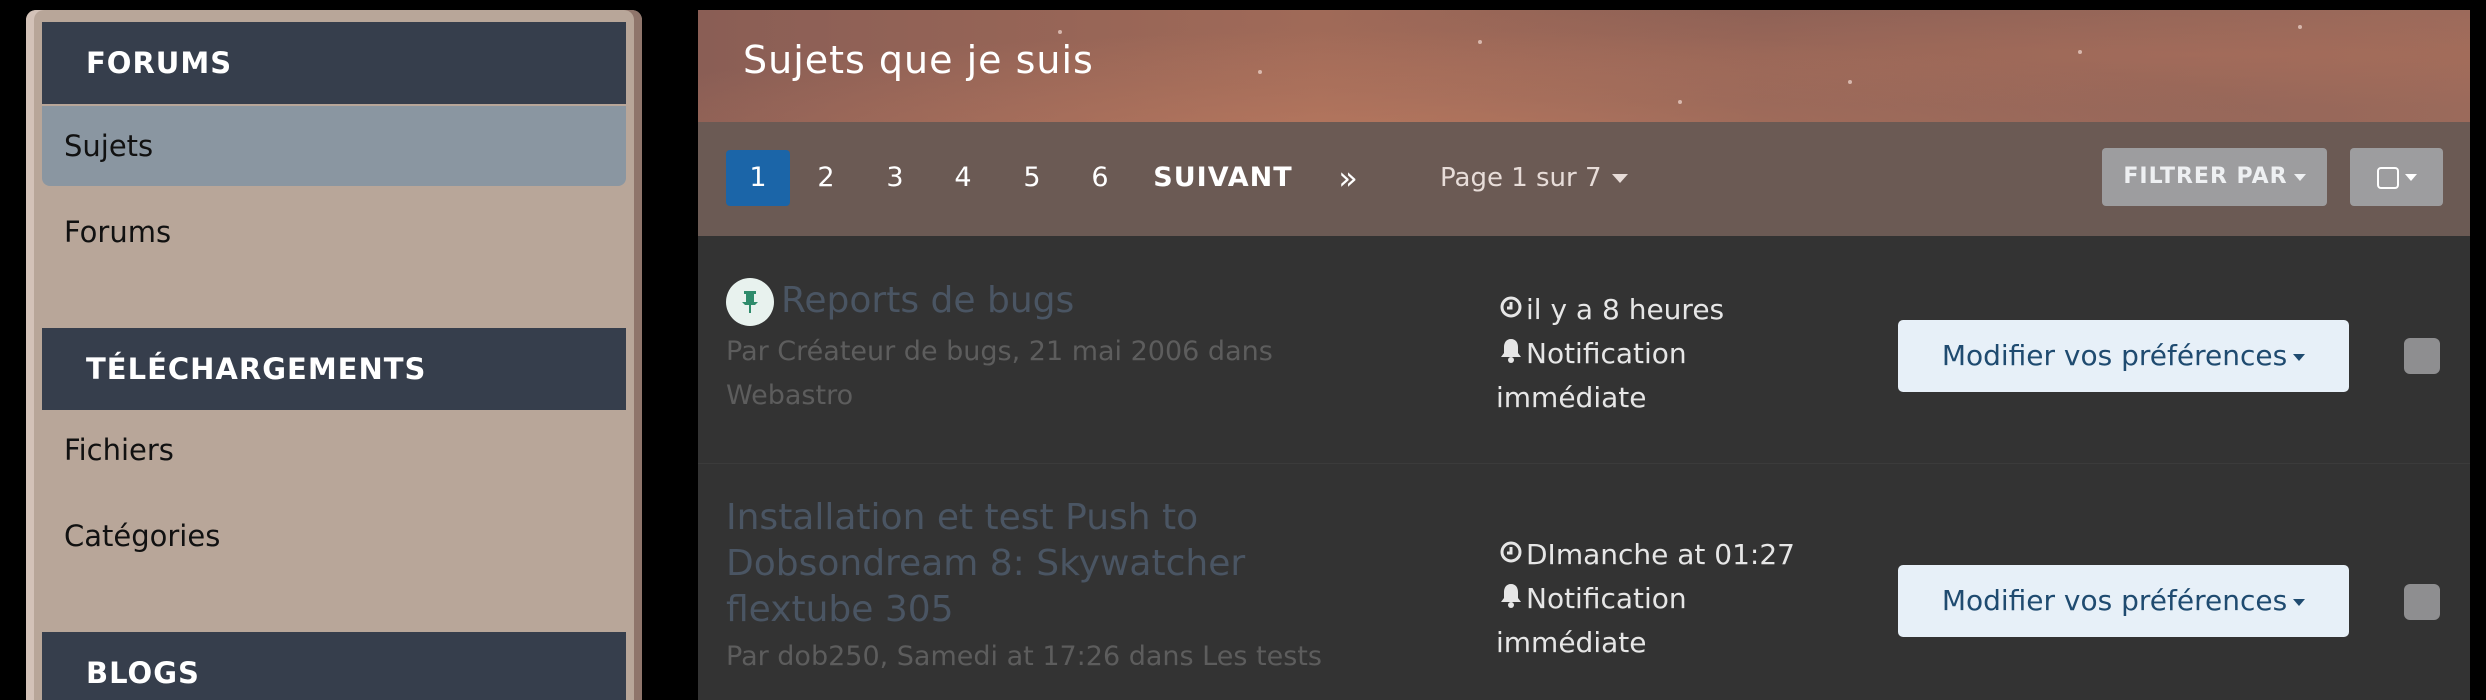 The width and height of the screenshot is (2486, 700). I want to click on topic-info: il y a 8 heures Notification immédiate, so click(1610, 354).